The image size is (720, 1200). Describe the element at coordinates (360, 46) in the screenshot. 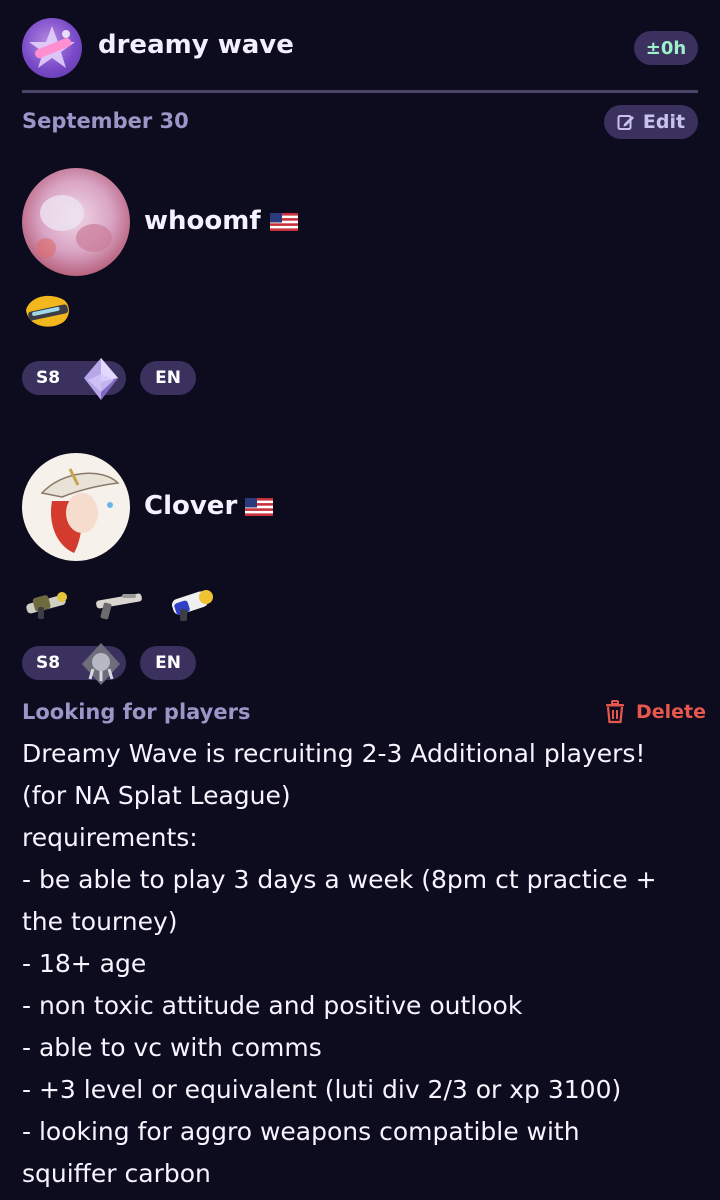

I see `team-header: dreamy wave ±0h` at that location.